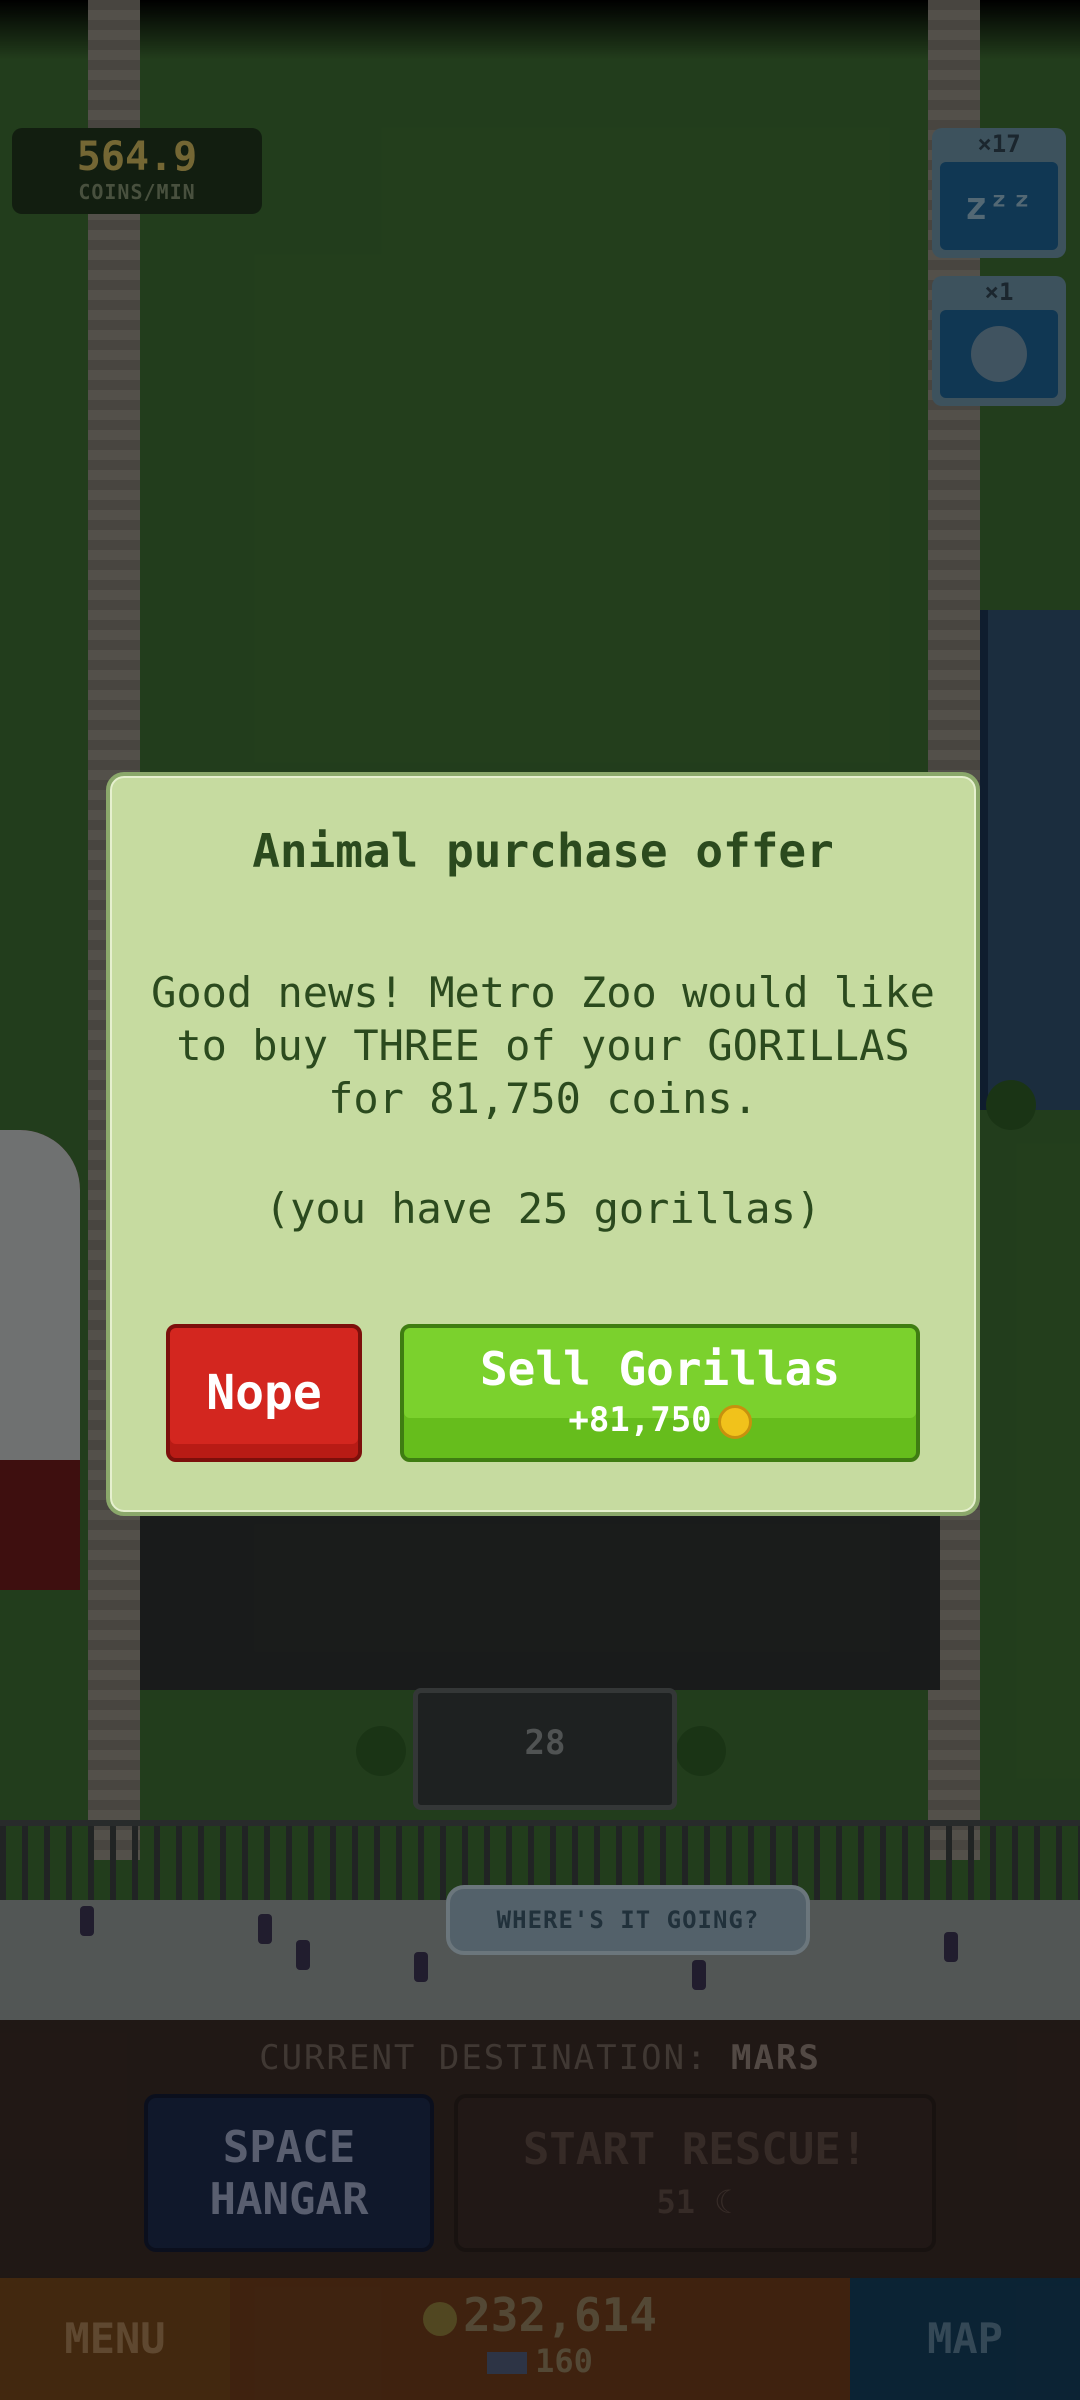  I want to click on sell-gorillas-button: Sell Gorillas +81,750, so click(660, 1393).